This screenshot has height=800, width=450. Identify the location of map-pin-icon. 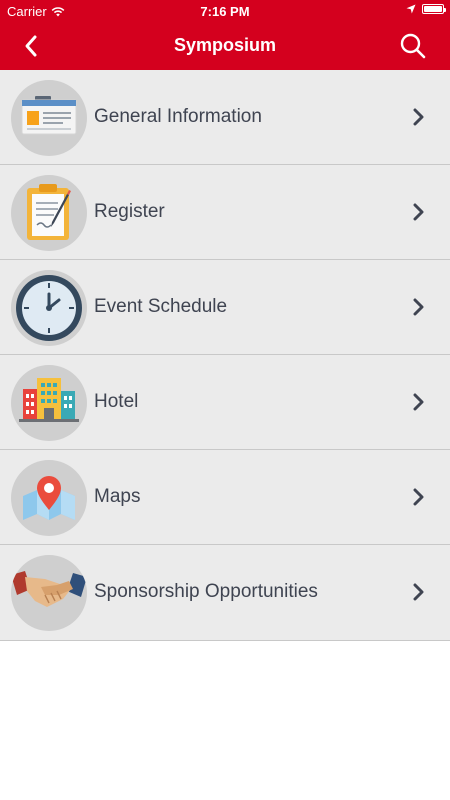
(49, 498).